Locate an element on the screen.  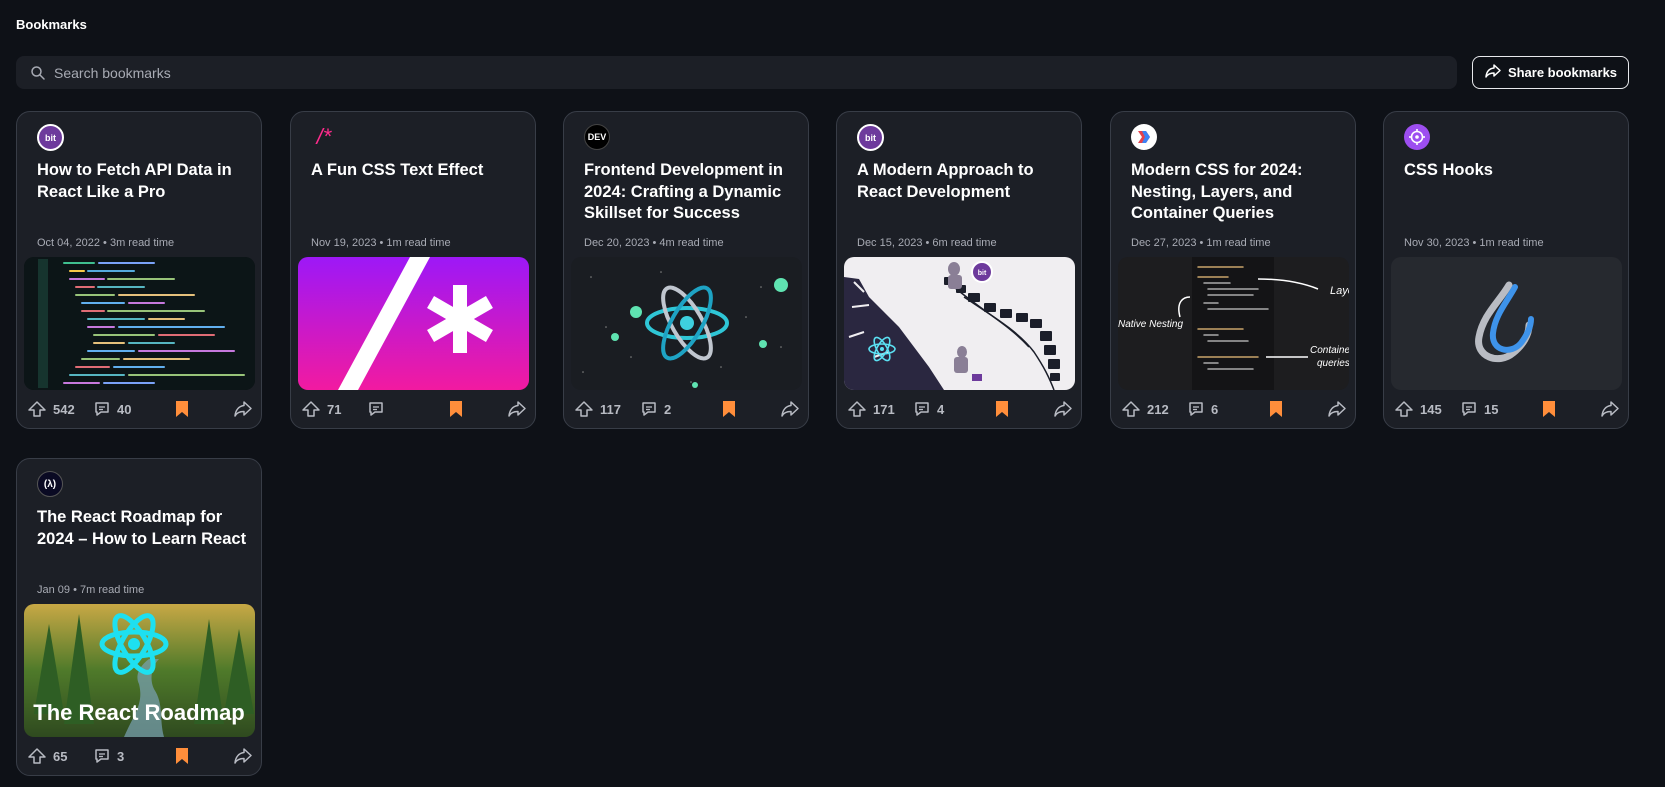
card-actions: 171 4 is located at coordinates (960, 410).